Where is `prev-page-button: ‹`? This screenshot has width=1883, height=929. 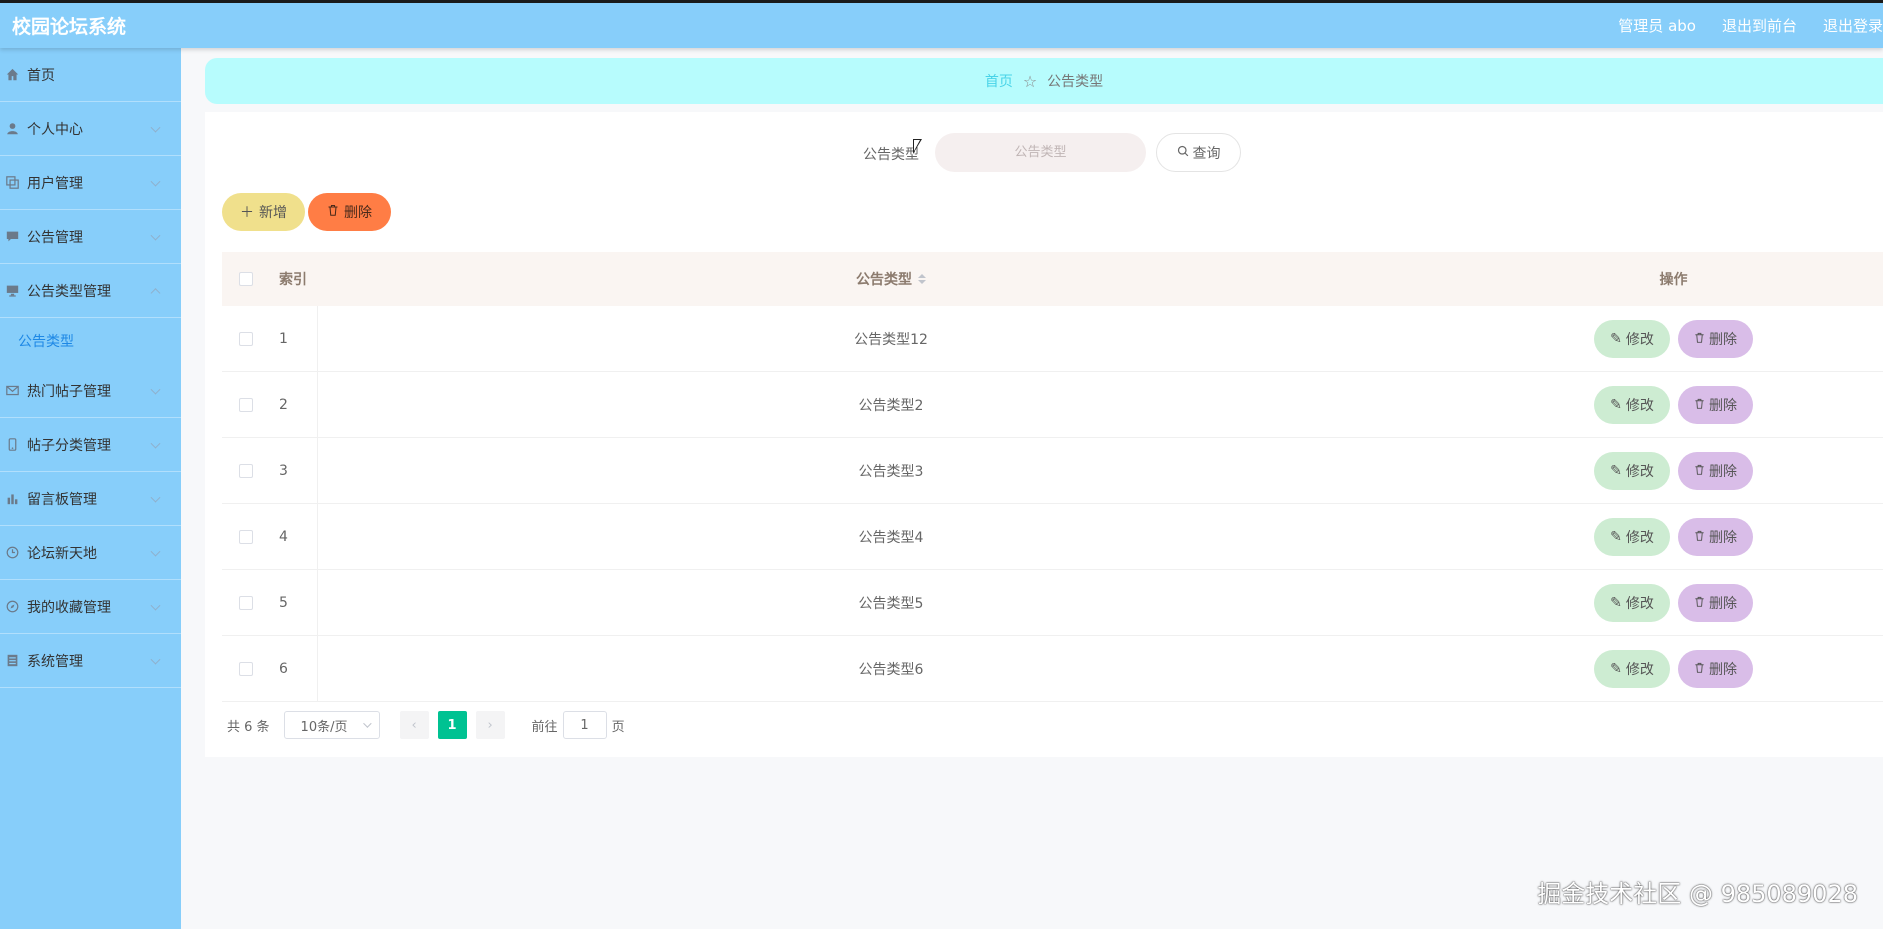
prev-page-button: ‹ is located at coordinates (414, 725).